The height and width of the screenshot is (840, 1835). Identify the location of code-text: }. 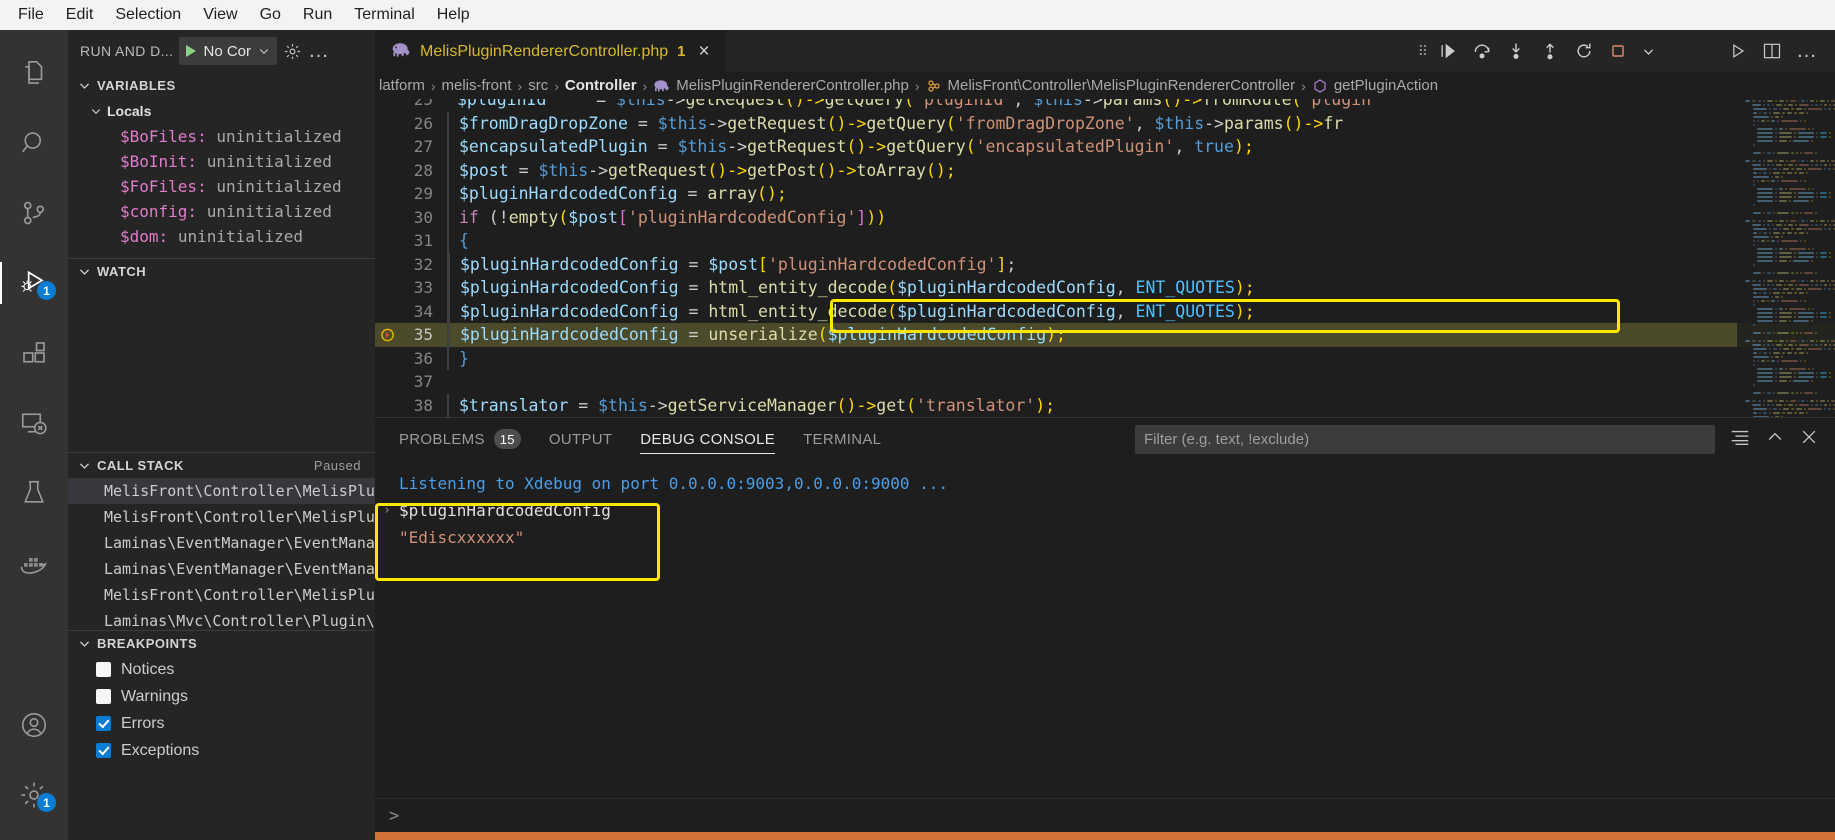
(459, 358).